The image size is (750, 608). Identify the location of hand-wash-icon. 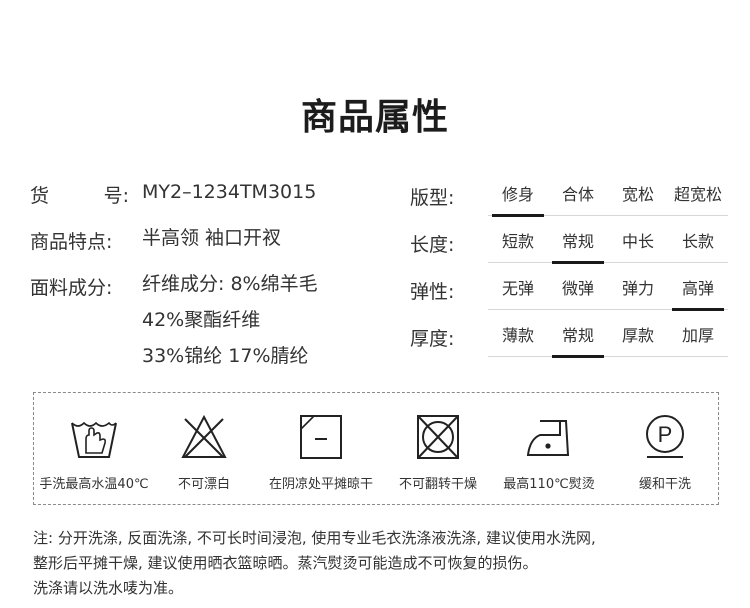
(94, 439).